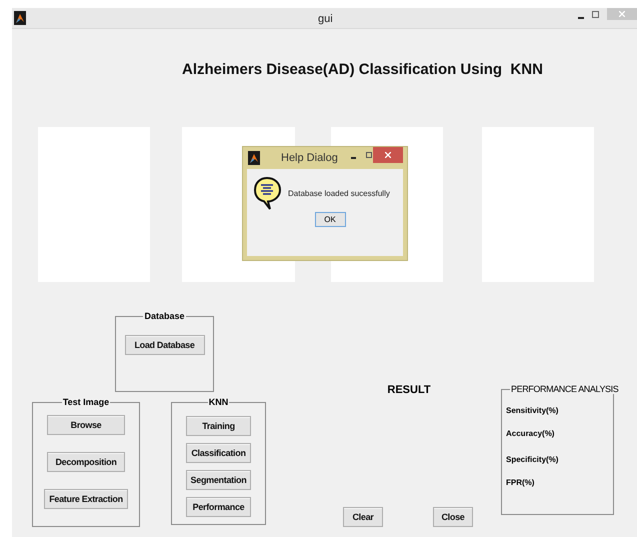 The image size is (637, 537). Describe the element at coordinates (86, 402) in the screenshot. I see `panel-title: Test Image` at that location.